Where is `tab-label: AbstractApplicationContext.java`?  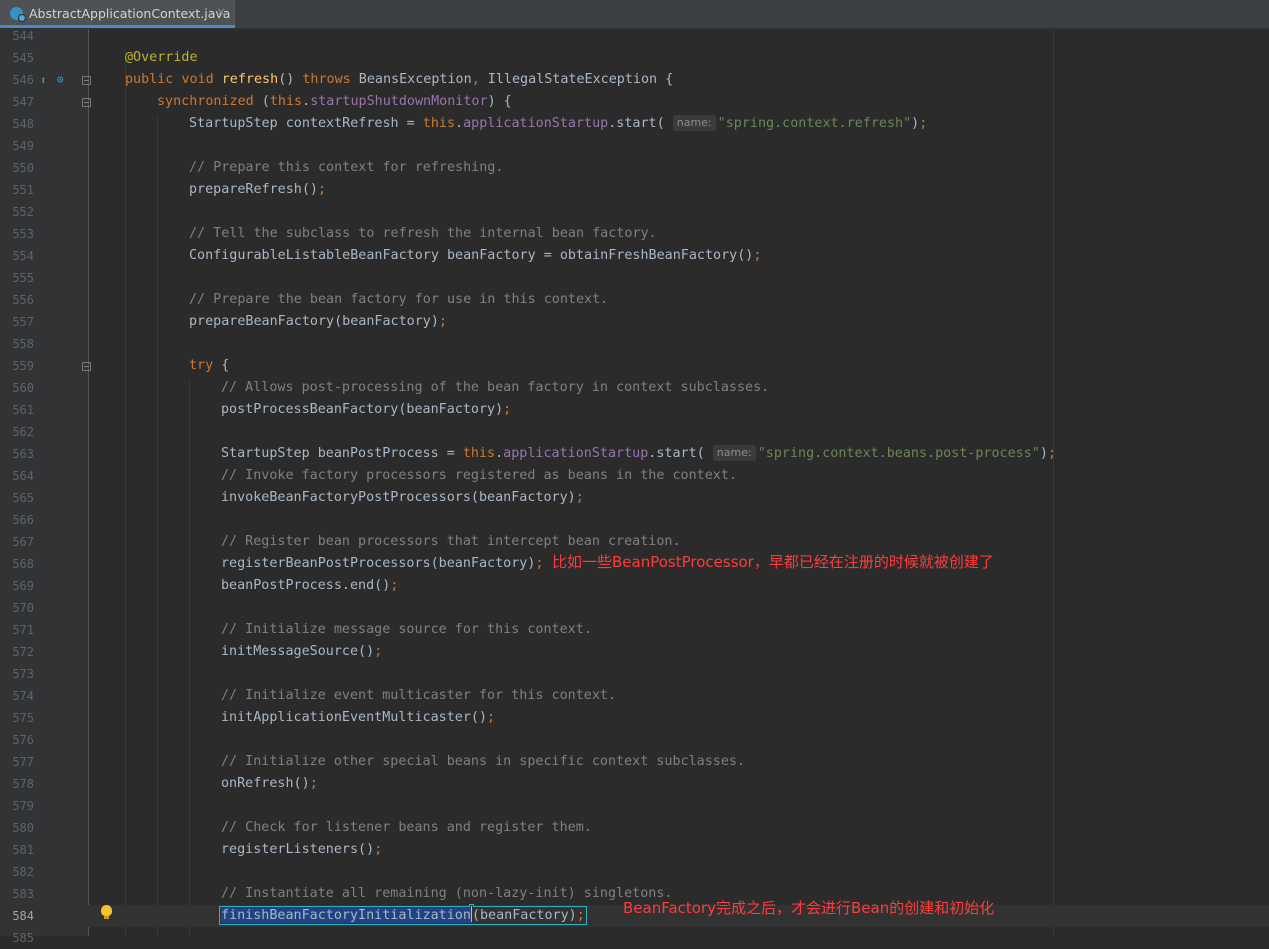 tab-label: AbstractApplicationContext.java is located at coordinates (130, 13).